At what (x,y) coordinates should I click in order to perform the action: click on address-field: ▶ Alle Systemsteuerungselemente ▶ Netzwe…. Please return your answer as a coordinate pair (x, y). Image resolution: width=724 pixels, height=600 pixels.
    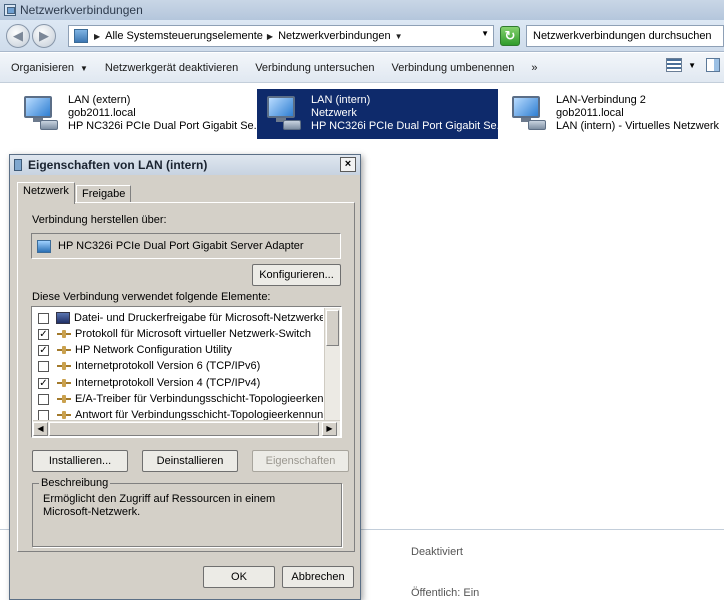
    Looking at the image, I should click on (281, 36).